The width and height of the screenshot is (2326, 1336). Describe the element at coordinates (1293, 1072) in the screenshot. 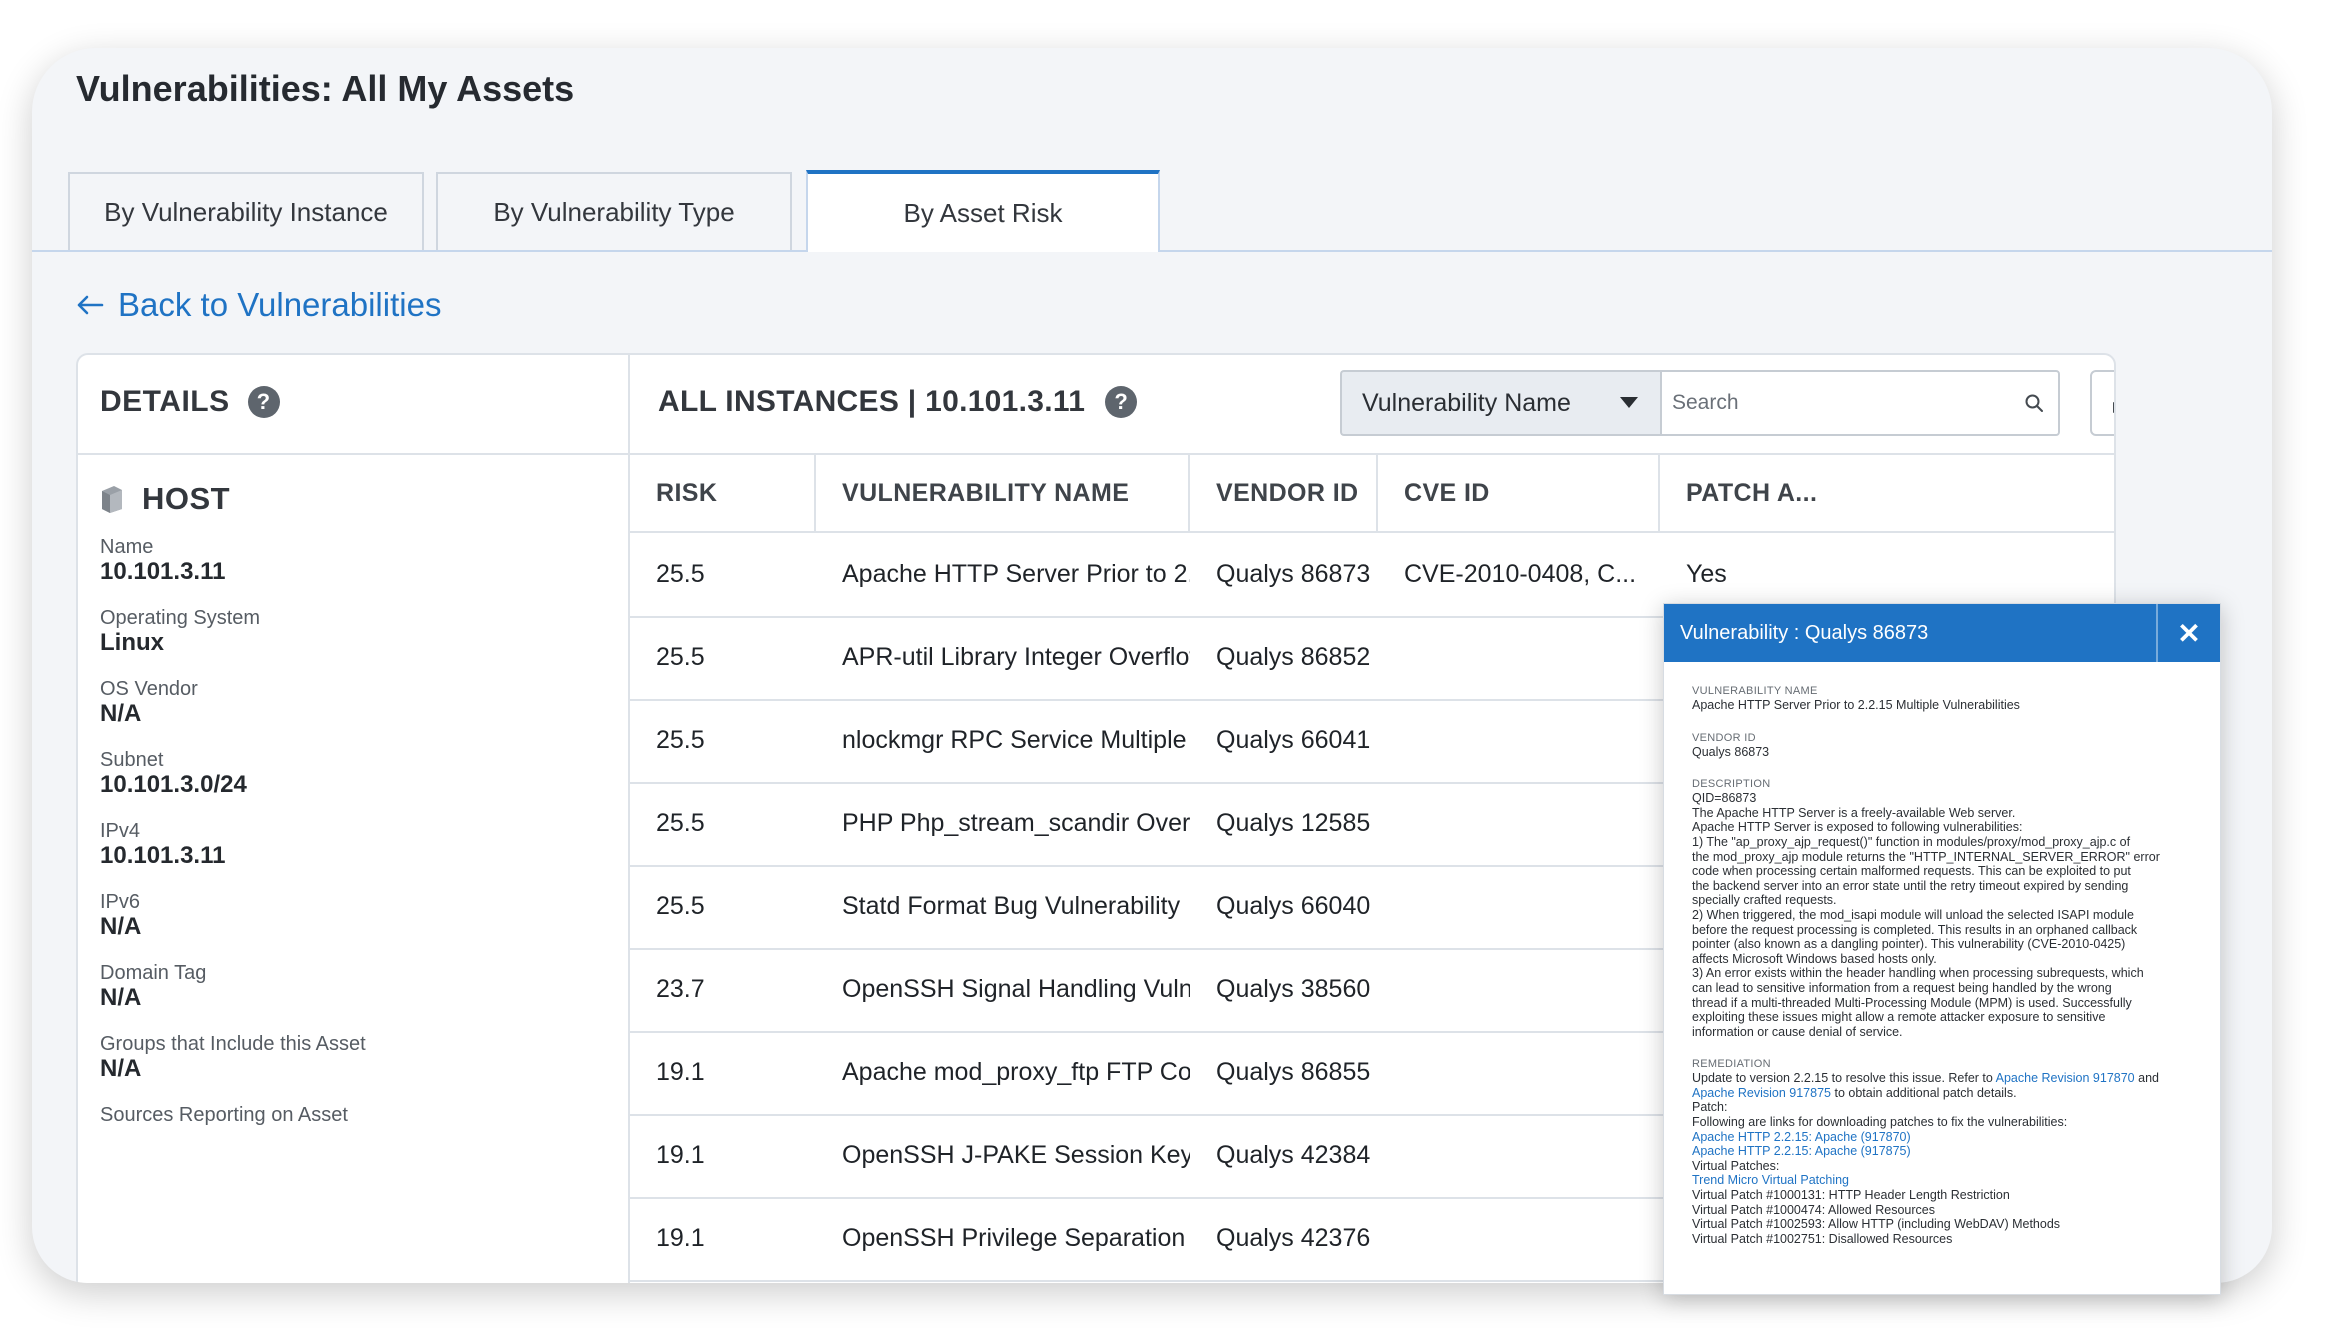

I see `cell-vendor-id: Qualys 86855` at that location.